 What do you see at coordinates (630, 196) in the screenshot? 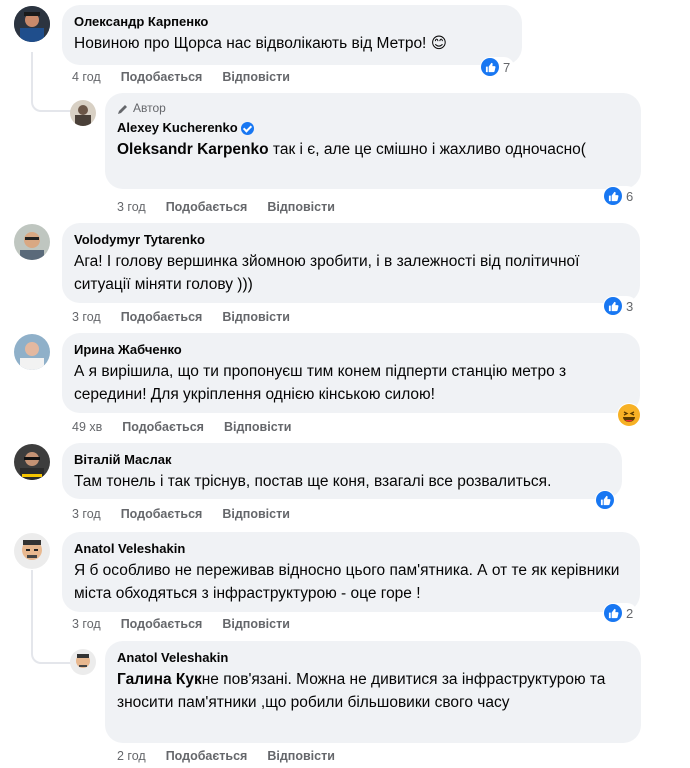
I see `reaction-number: 6` at bounding box center [630, 196].